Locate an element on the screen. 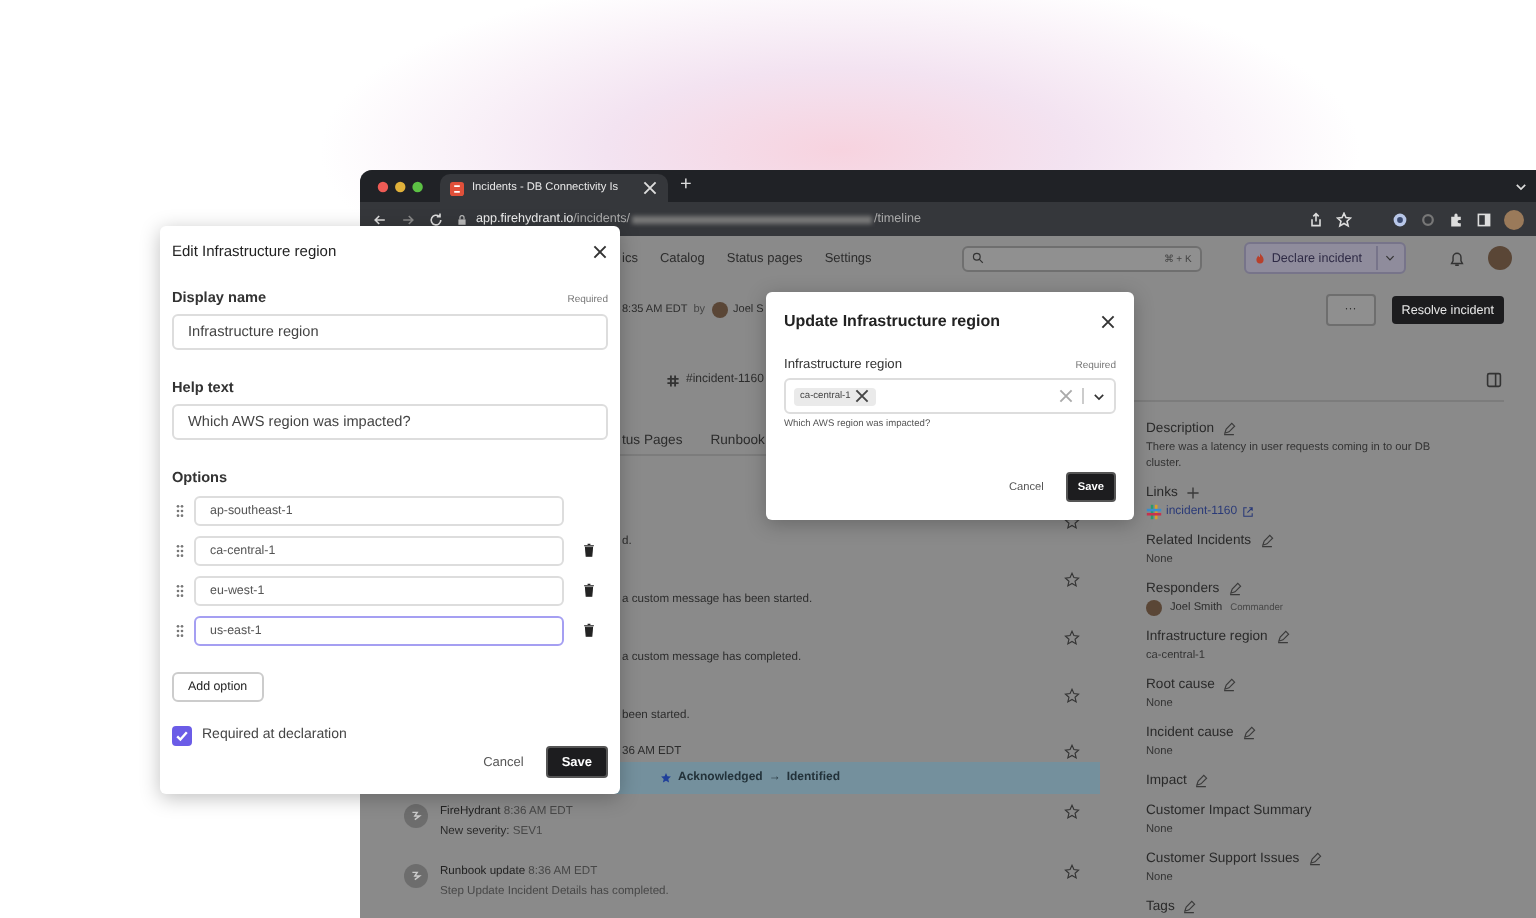 The width and height of the screenshot is (1536, 918). clear-icon is located at coordinates (1066, 396).